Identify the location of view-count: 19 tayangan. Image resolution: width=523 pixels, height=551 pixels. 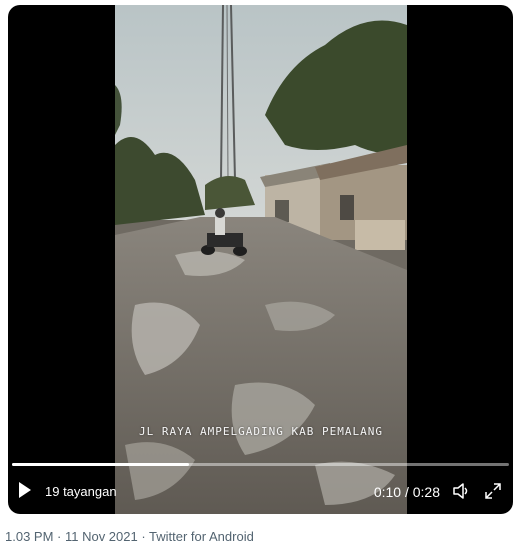
(81, 491).